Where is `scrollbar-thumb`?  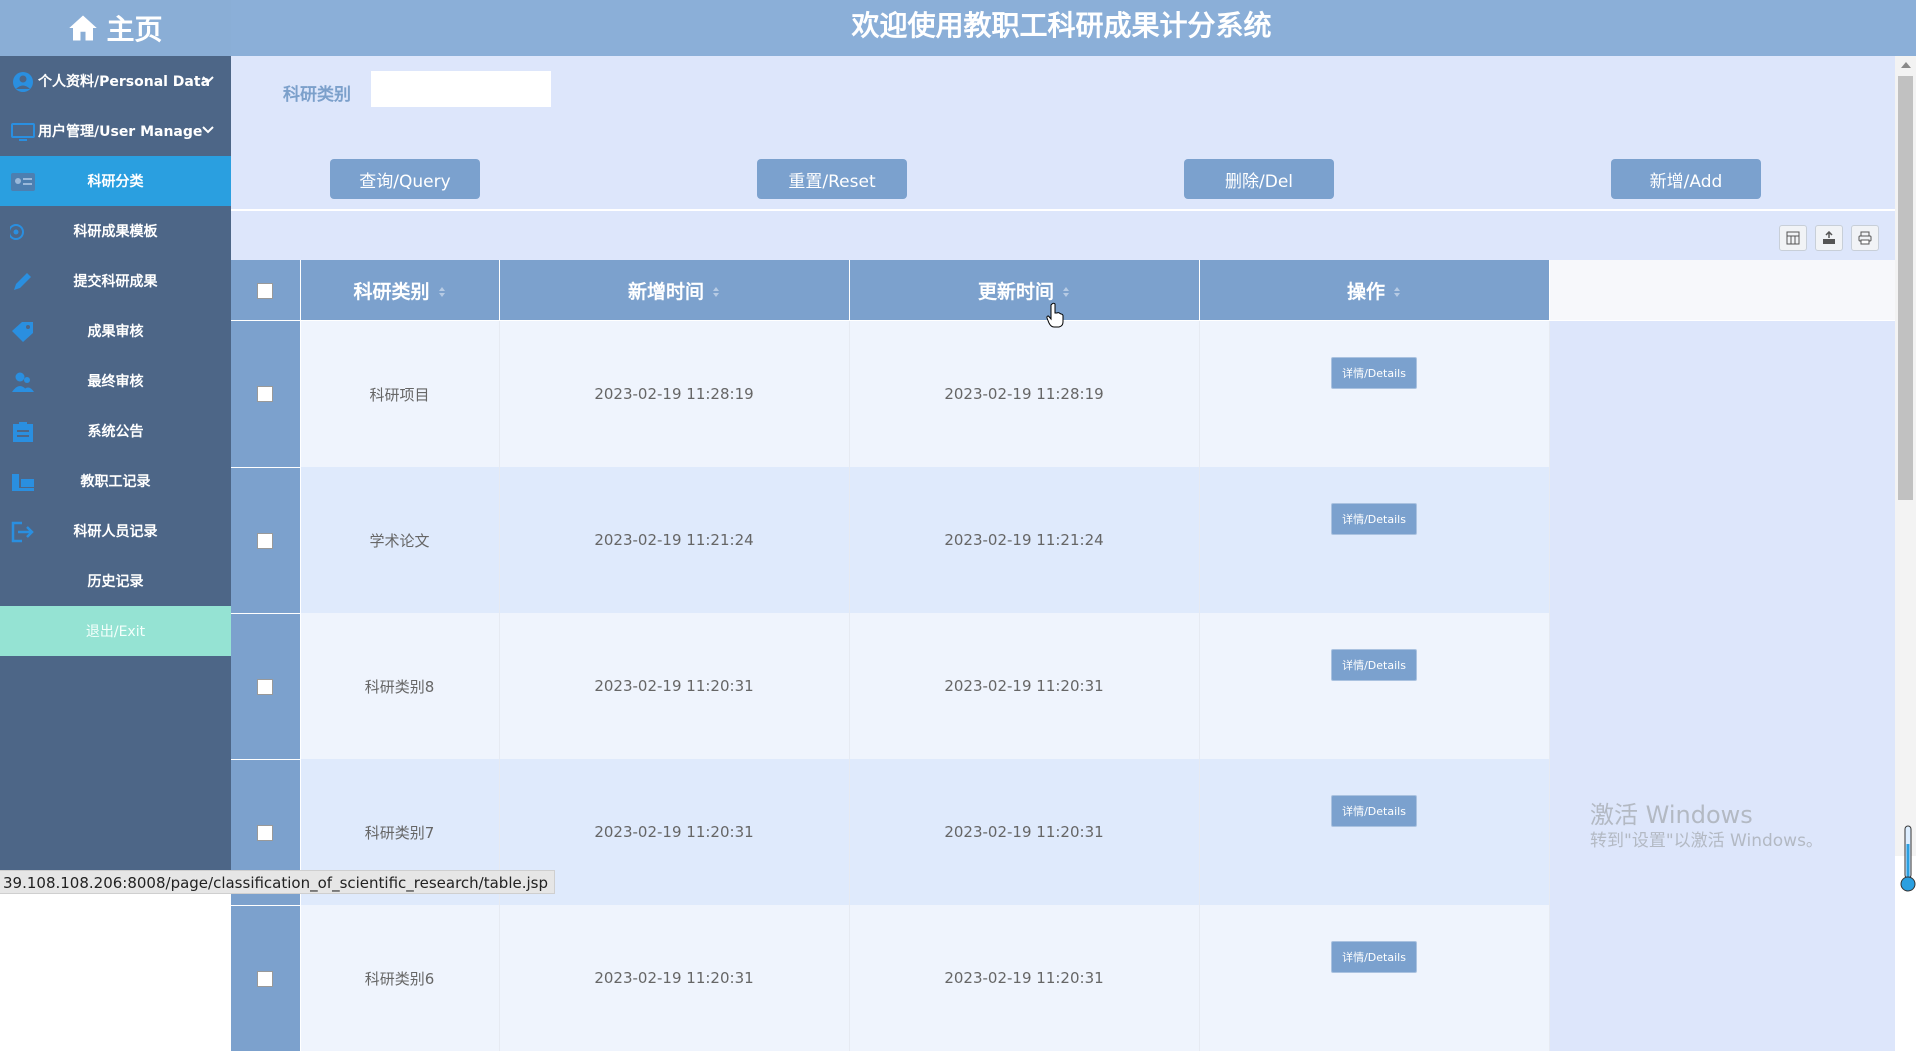
scrollbar-thumb is located at coordinates (1905, 288).